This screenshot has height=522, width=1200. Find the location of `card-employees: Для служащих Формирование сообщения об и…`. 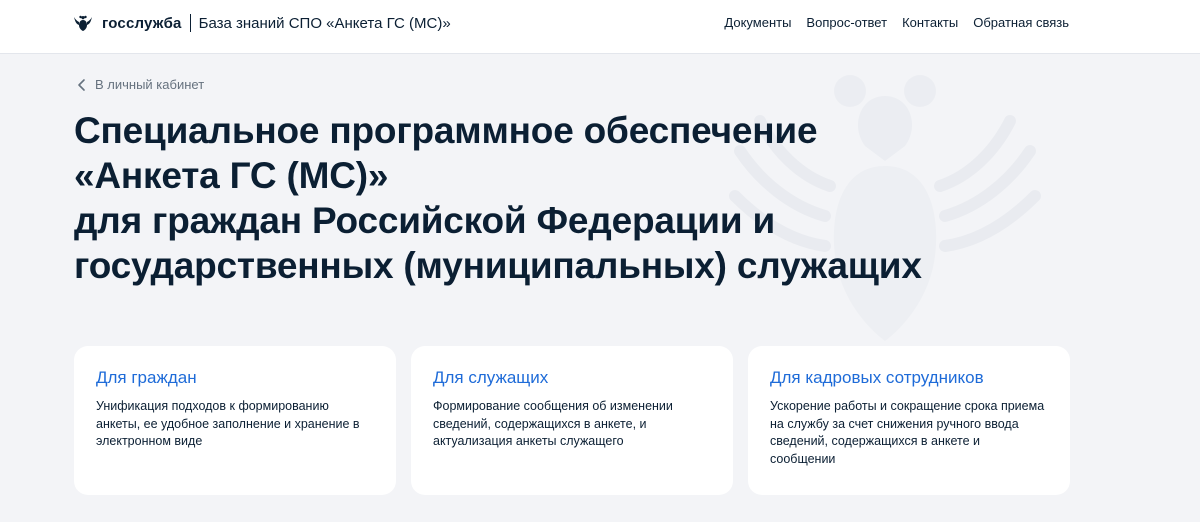

card-employees: Для служащих Формирование сообщения об и… is located at coordinates (572, 420).